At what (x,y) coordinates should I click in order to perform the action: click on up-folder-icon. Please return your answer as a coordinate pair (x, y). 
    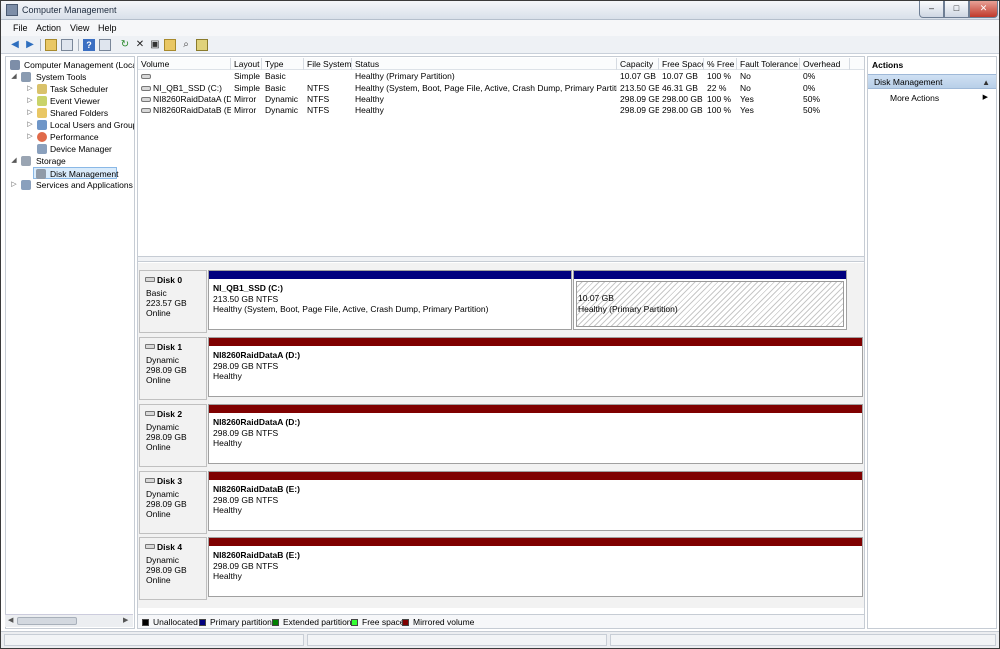
    Looking at the image, I should click on (51, 45).